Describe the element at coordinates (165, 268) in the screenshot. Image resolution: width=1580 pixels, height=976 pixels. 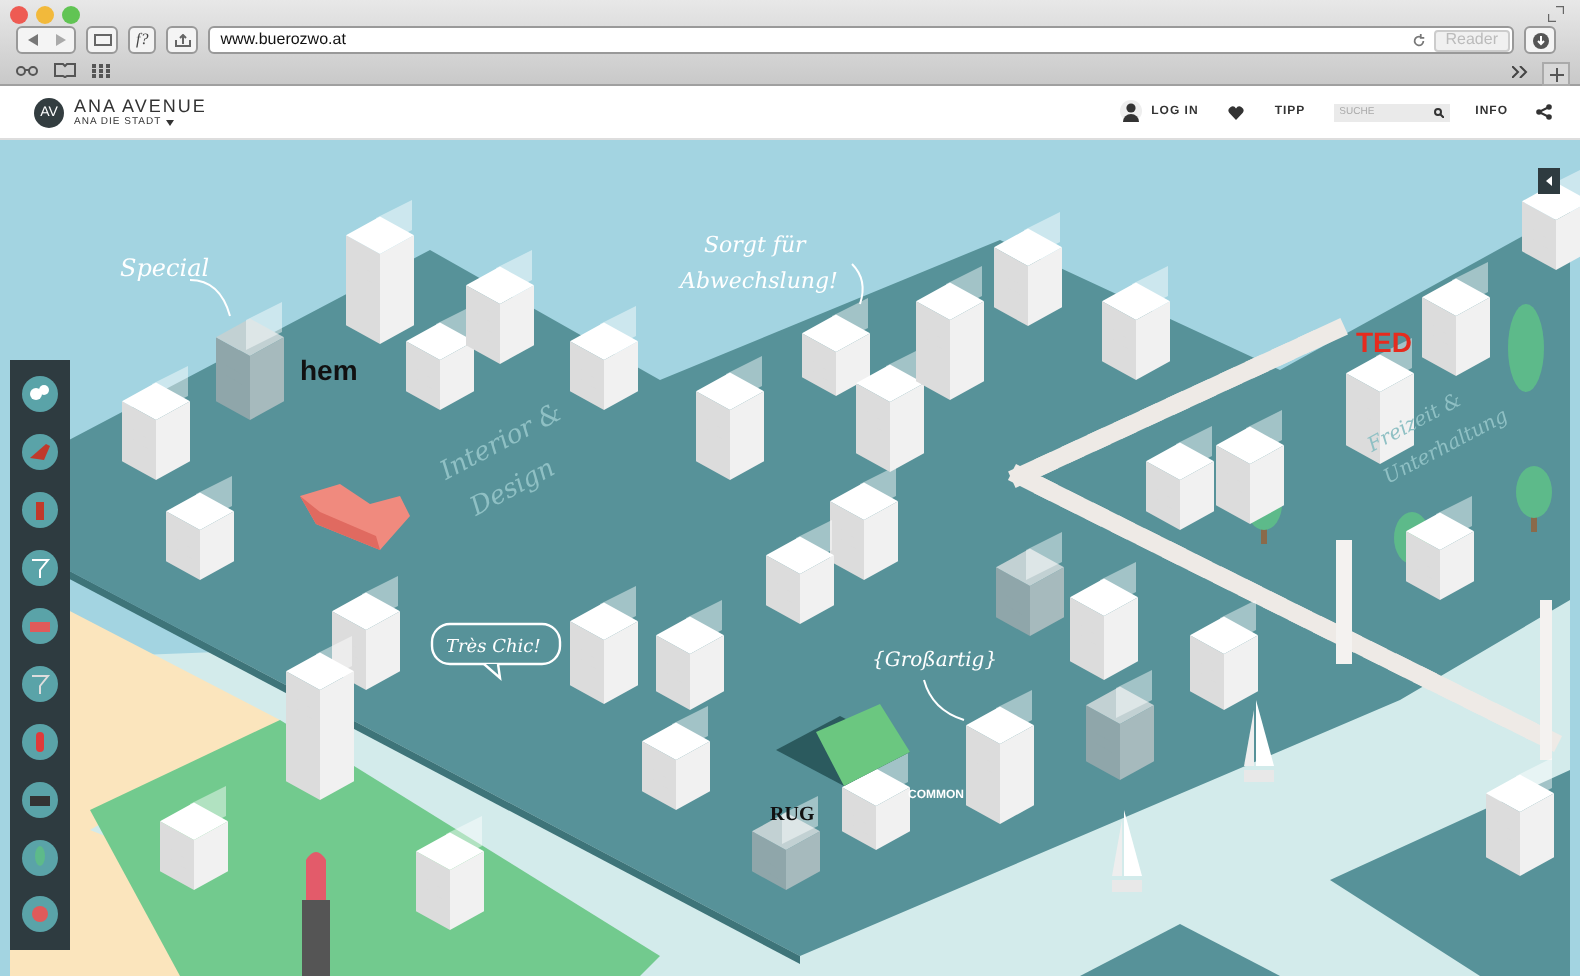
I see `map-label: Special` at that location.